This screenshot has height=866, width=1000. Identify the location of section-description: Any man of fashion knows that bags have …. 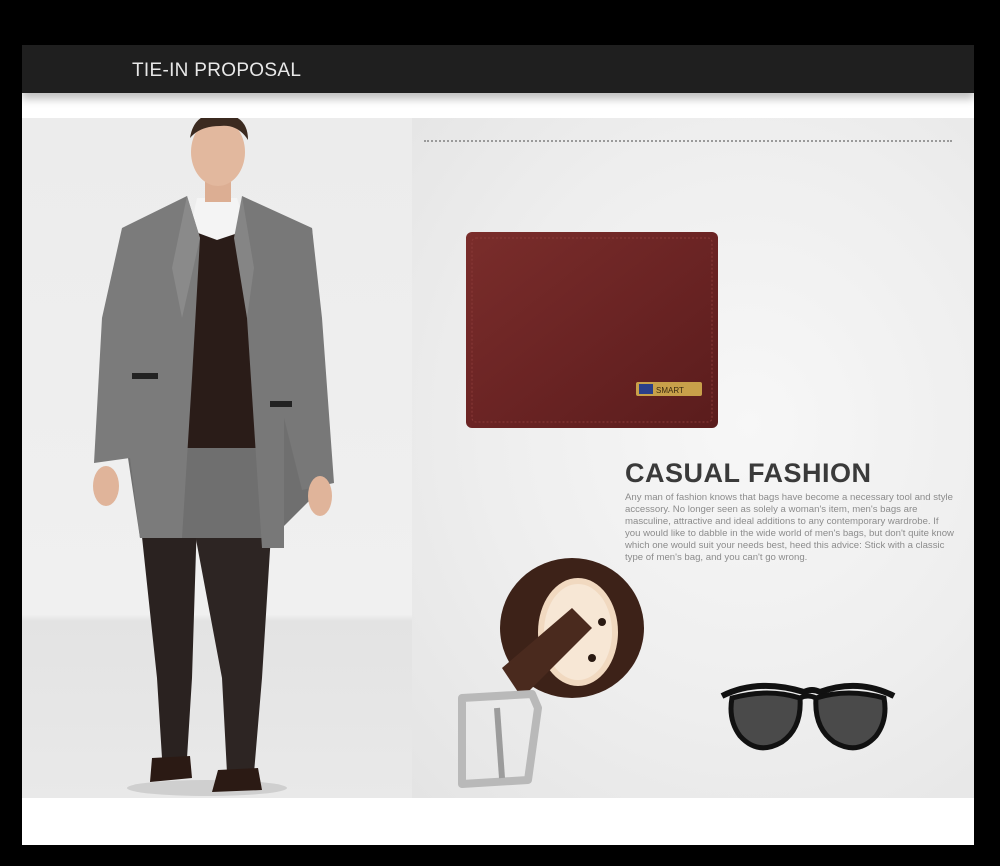
(789, 528).